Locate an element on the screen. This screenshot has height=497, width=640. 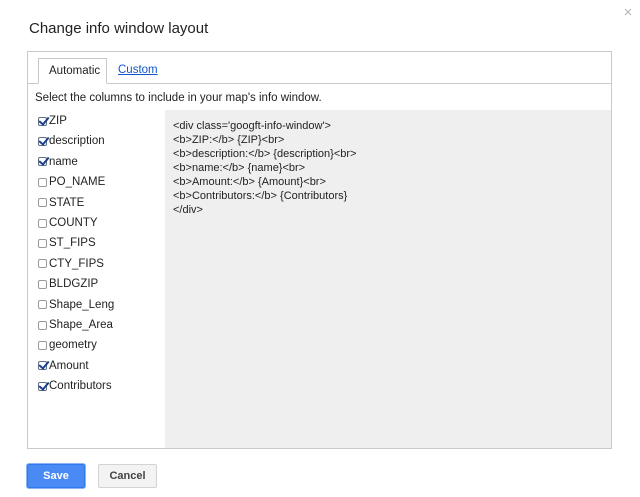
cancel-button: Cancel is located at coordinates (127, 476).